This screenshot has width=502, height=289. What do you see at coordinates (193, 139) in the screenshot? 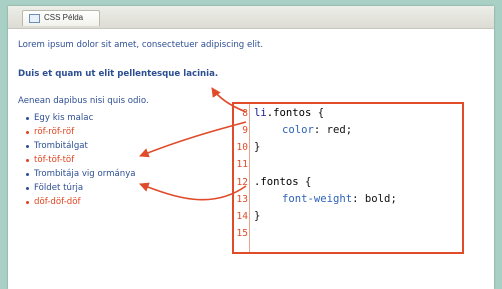
I see `arrow-to-item-rof` at bounding box center [193, 139].